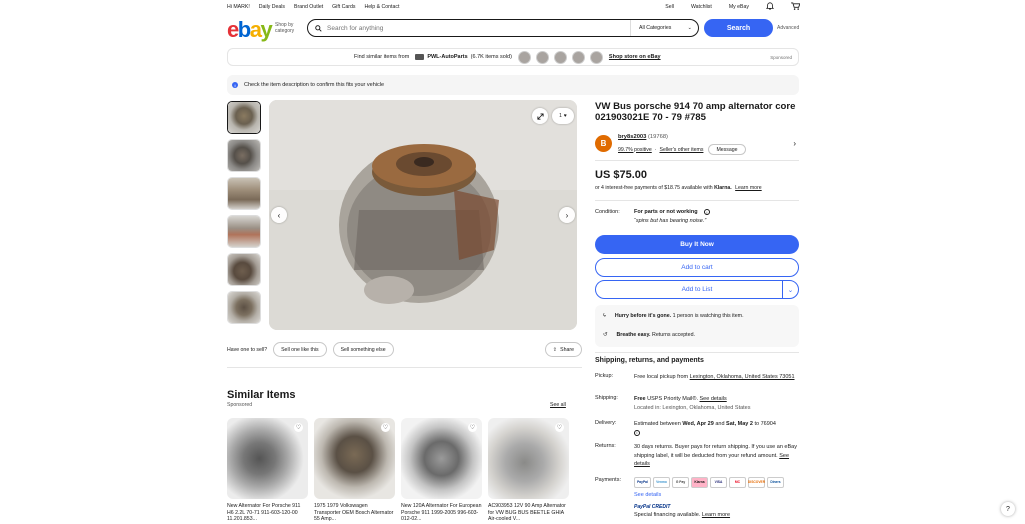 Image resolution: width=1025 pixels, height=524 pixels. Describe the element at coordinates (447, 57) in the screenshot. I see `store-name: PWL-AutoParts` at that location.